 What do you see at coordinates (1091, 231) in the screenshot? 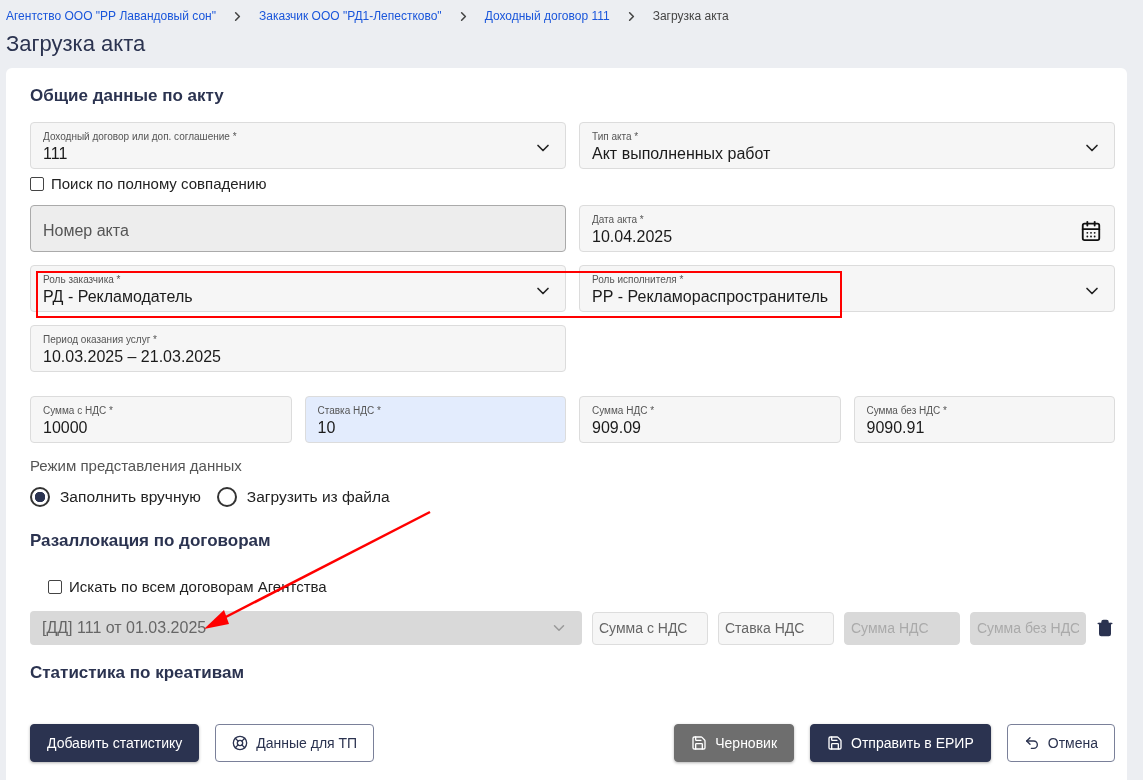
I see `calendar-icon` at bounding box center [1091, 231].